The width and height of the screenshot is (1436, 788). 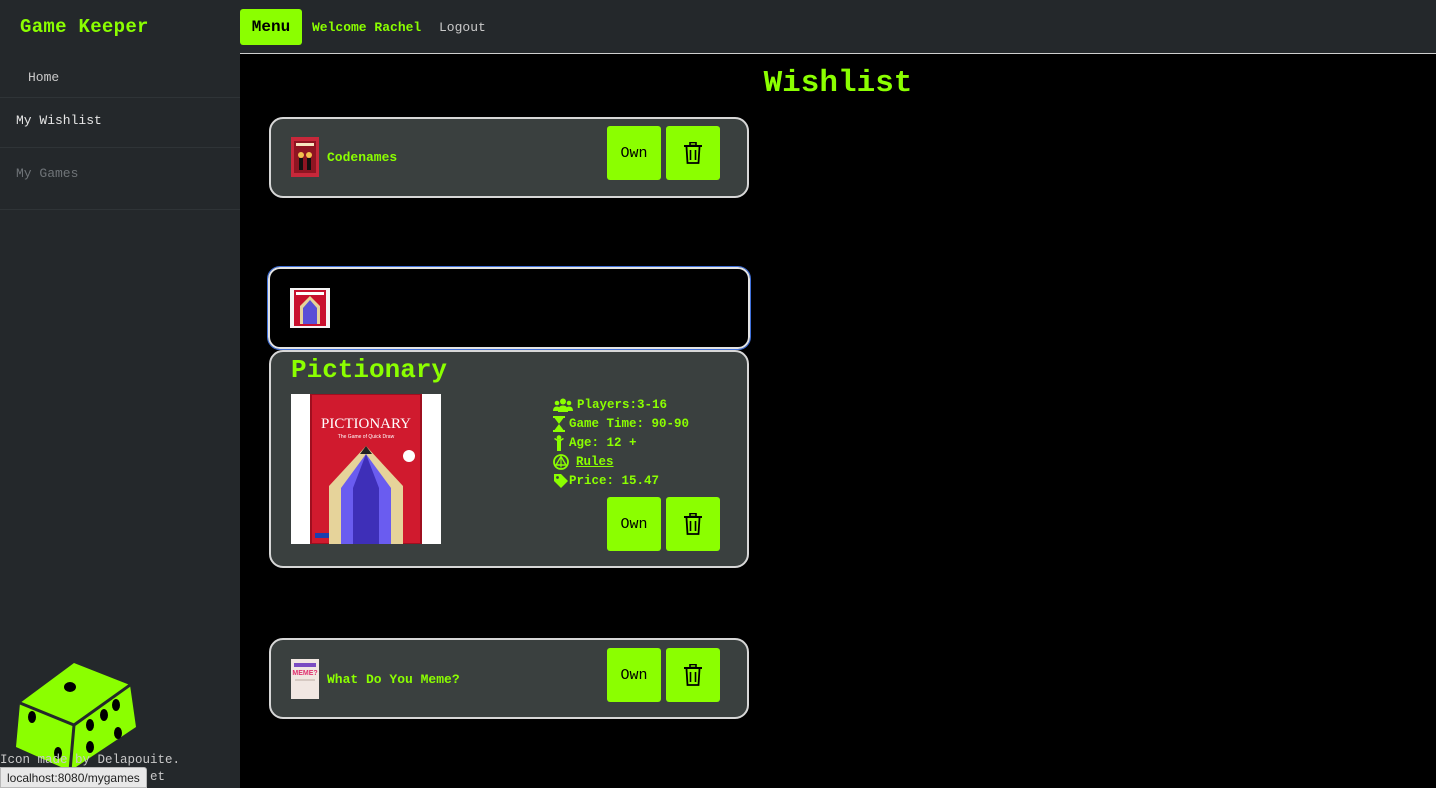 What do you see at coordinates (366, 437) in the screenshot?
I see `svg-text: The Game of Quick Draw` at bounding box center [366, 437].